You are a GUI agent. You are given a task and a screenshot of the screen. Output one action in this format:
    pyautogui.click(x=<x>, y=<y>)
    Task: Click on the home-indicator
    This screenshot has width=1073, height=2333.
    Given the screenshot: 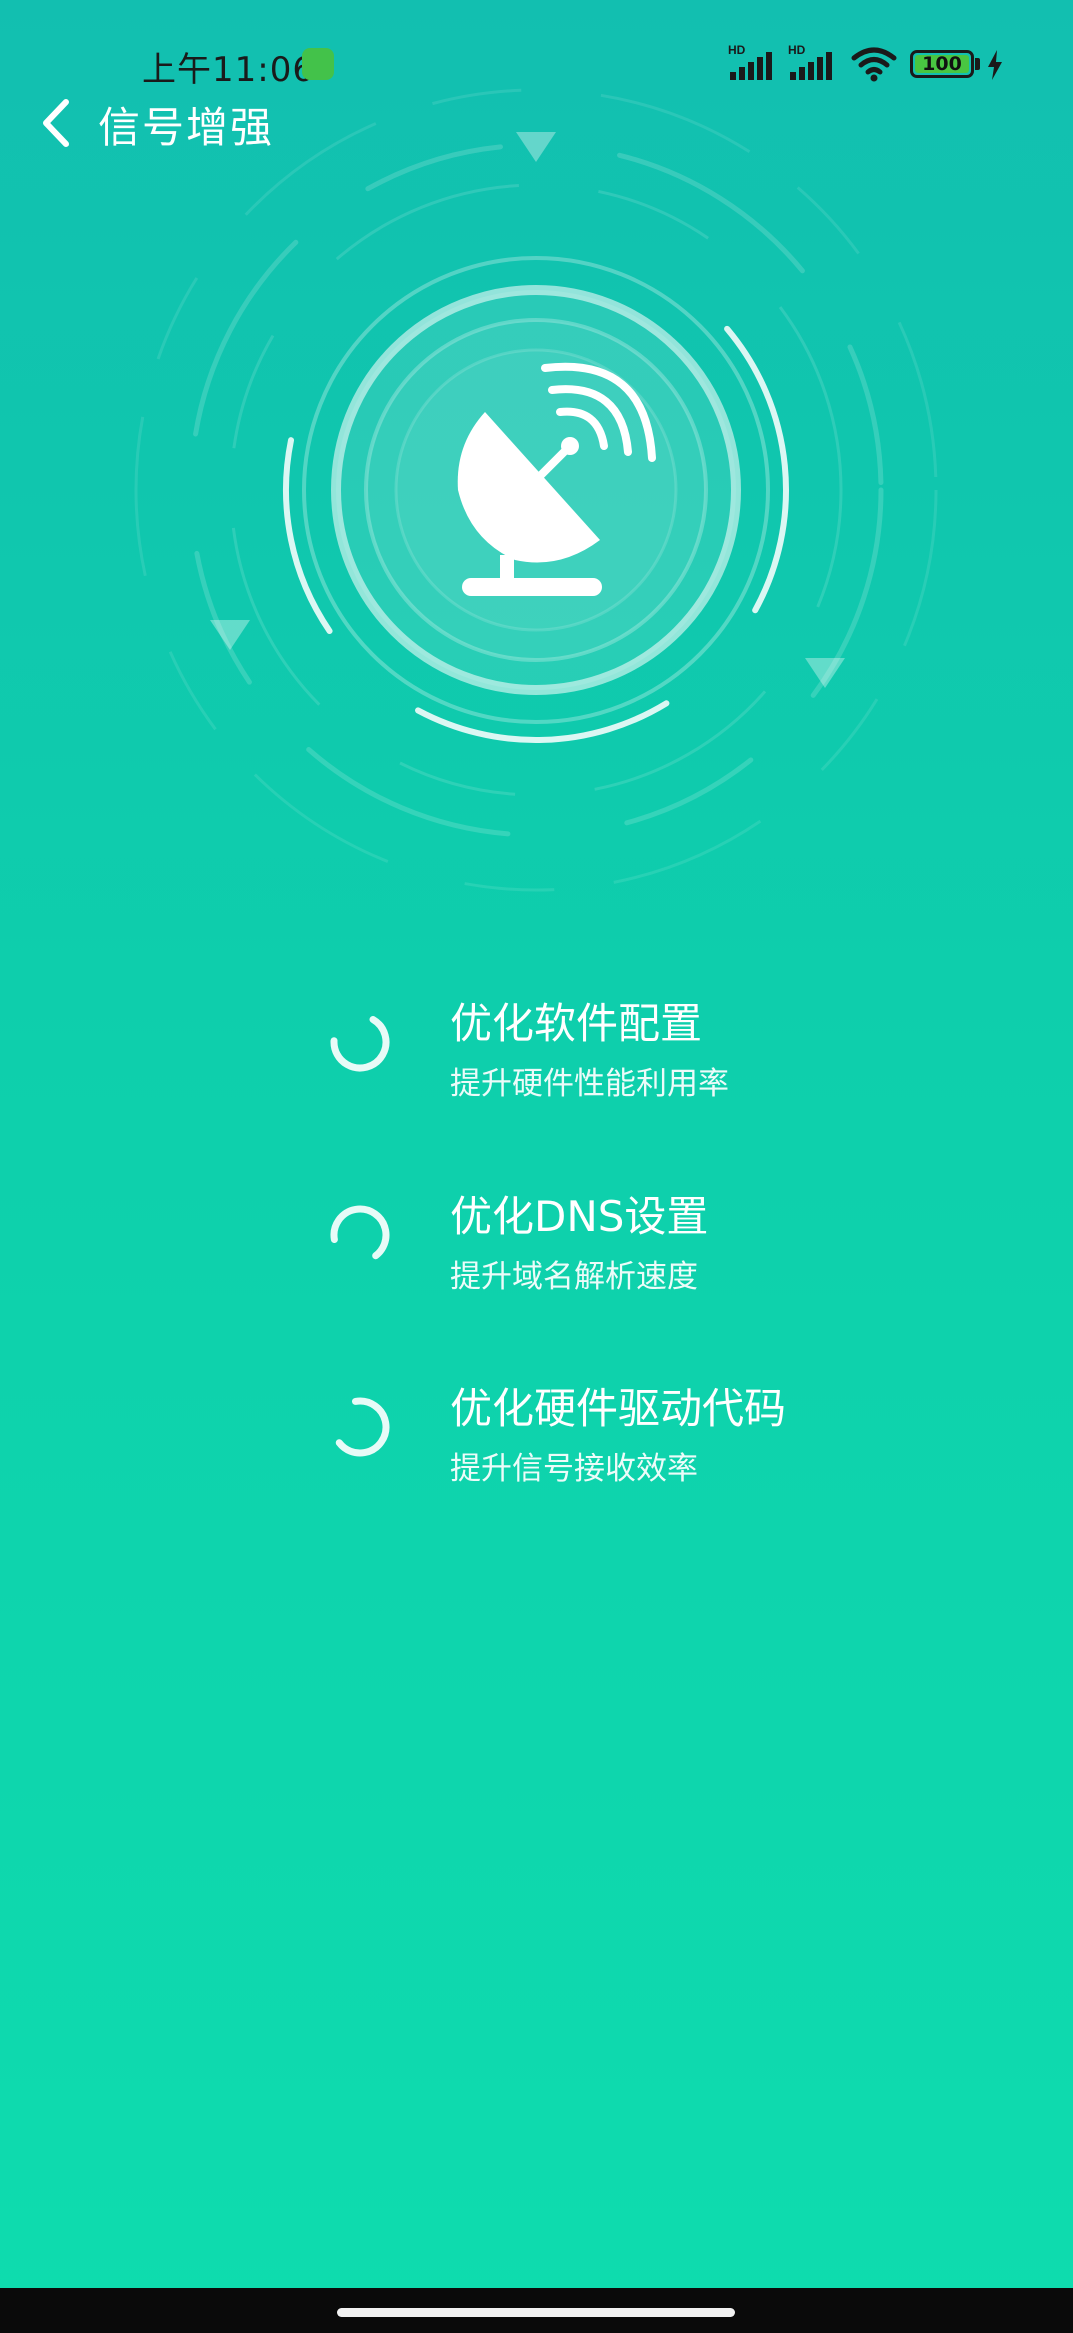 What is the action you would take?
    pyautogui.click(x=536, y=2312)
    